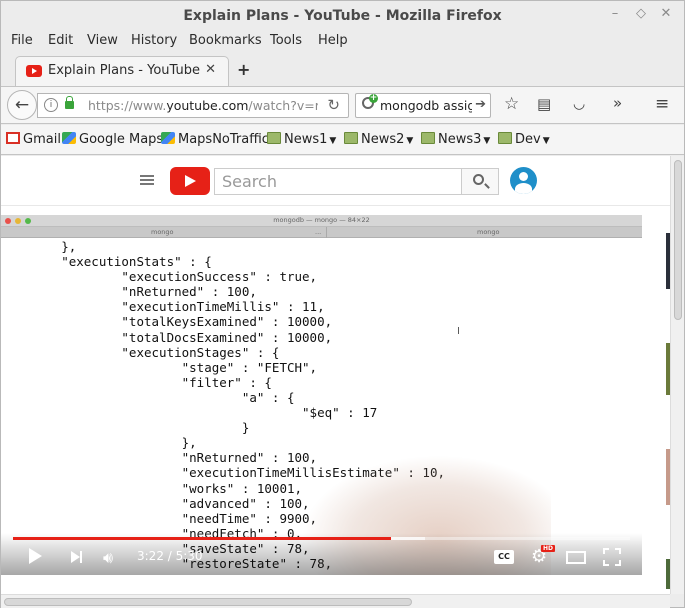 The height and width of the screenshot is (608, 685). Describe the element at coordinates (108, 558) in the screenshot. I see `volume-icon: 🔊︎` at that location.